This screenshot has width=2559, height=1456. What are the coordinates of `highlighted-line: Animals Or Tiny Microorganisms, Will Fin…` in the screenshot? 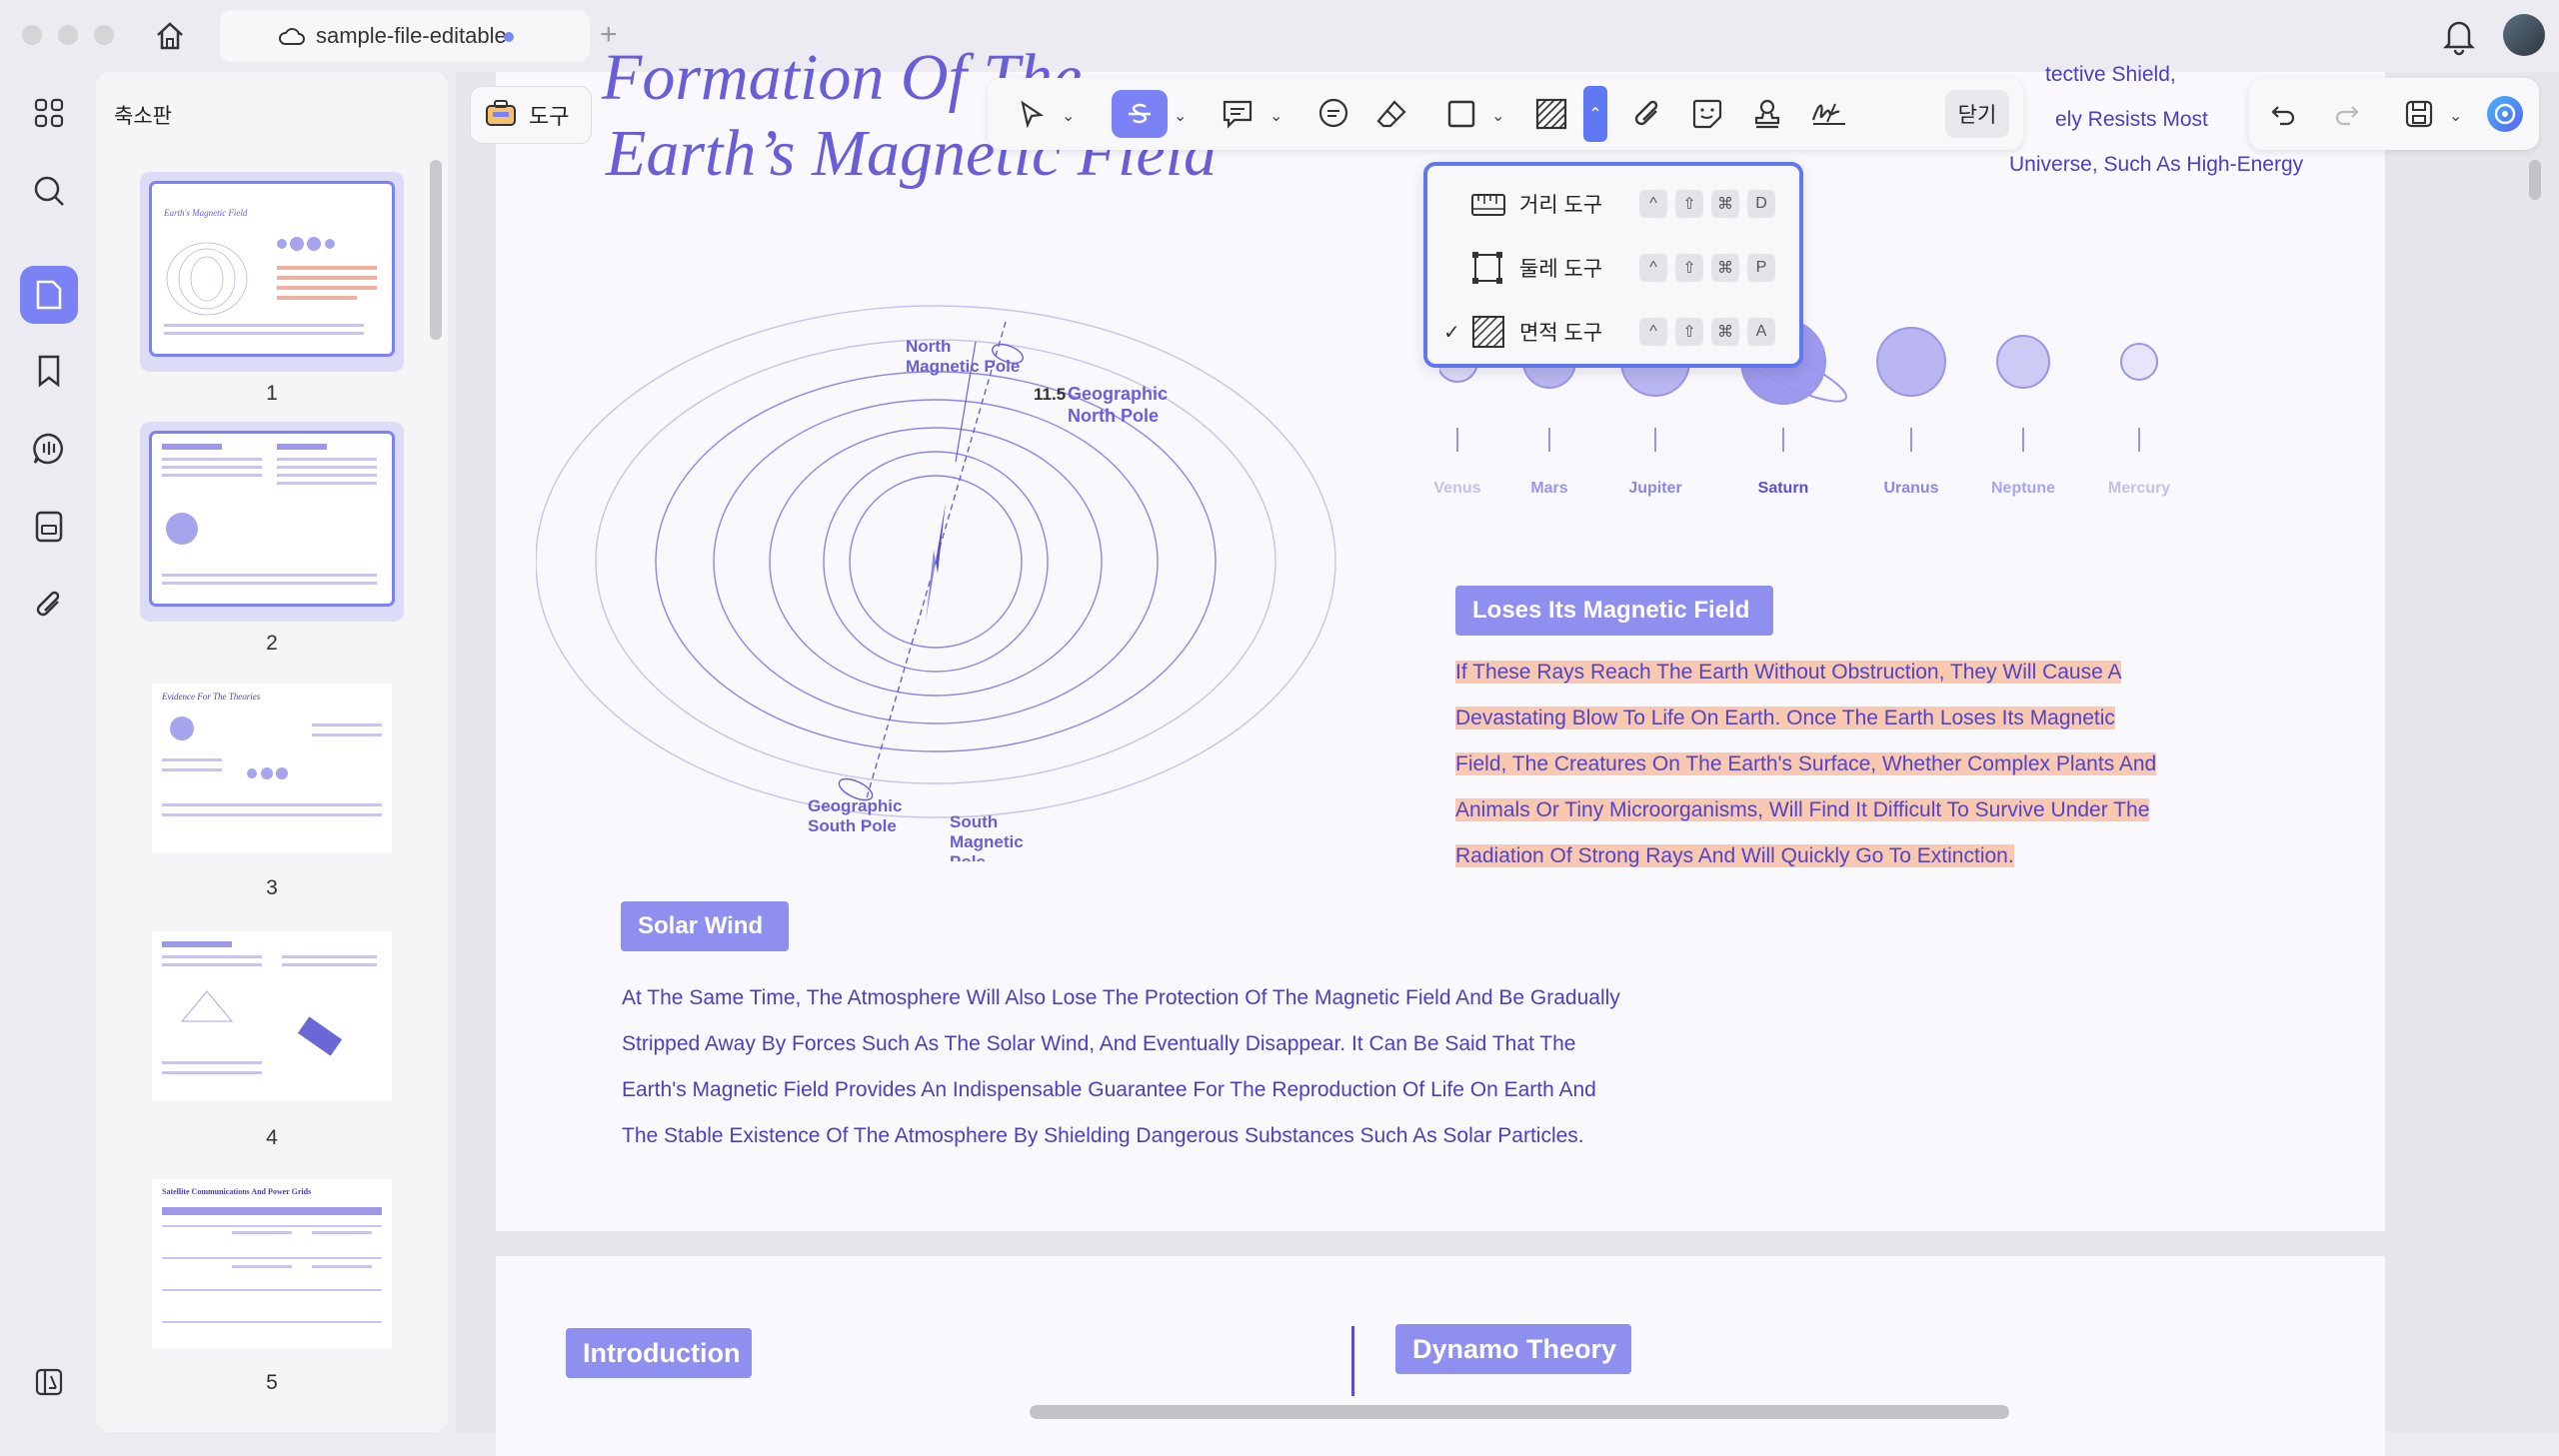 It's located at (1802, 809).